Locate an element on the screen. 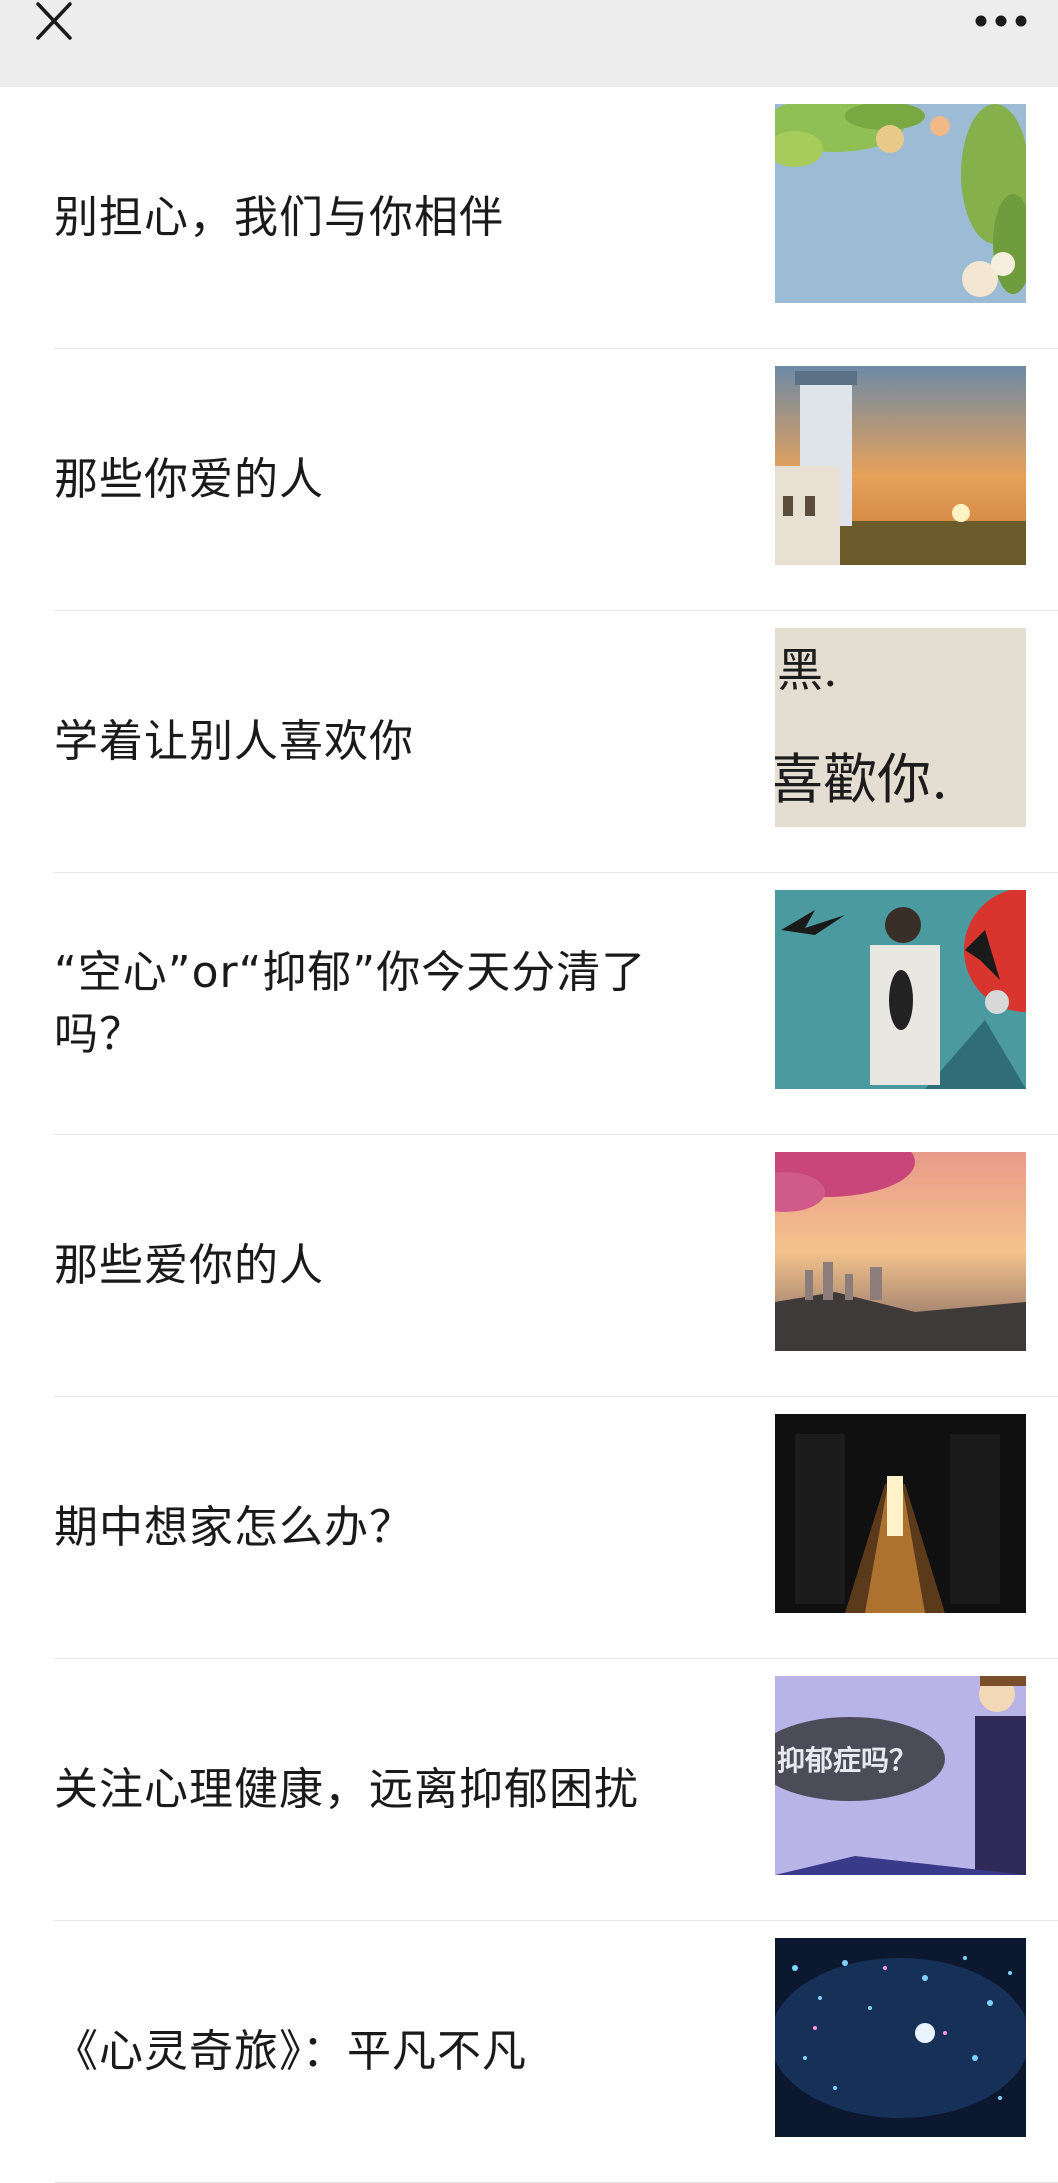  article-item: 学着让别人喜欢你 黑. 喜歡你. is located at coordinates (529, 742).